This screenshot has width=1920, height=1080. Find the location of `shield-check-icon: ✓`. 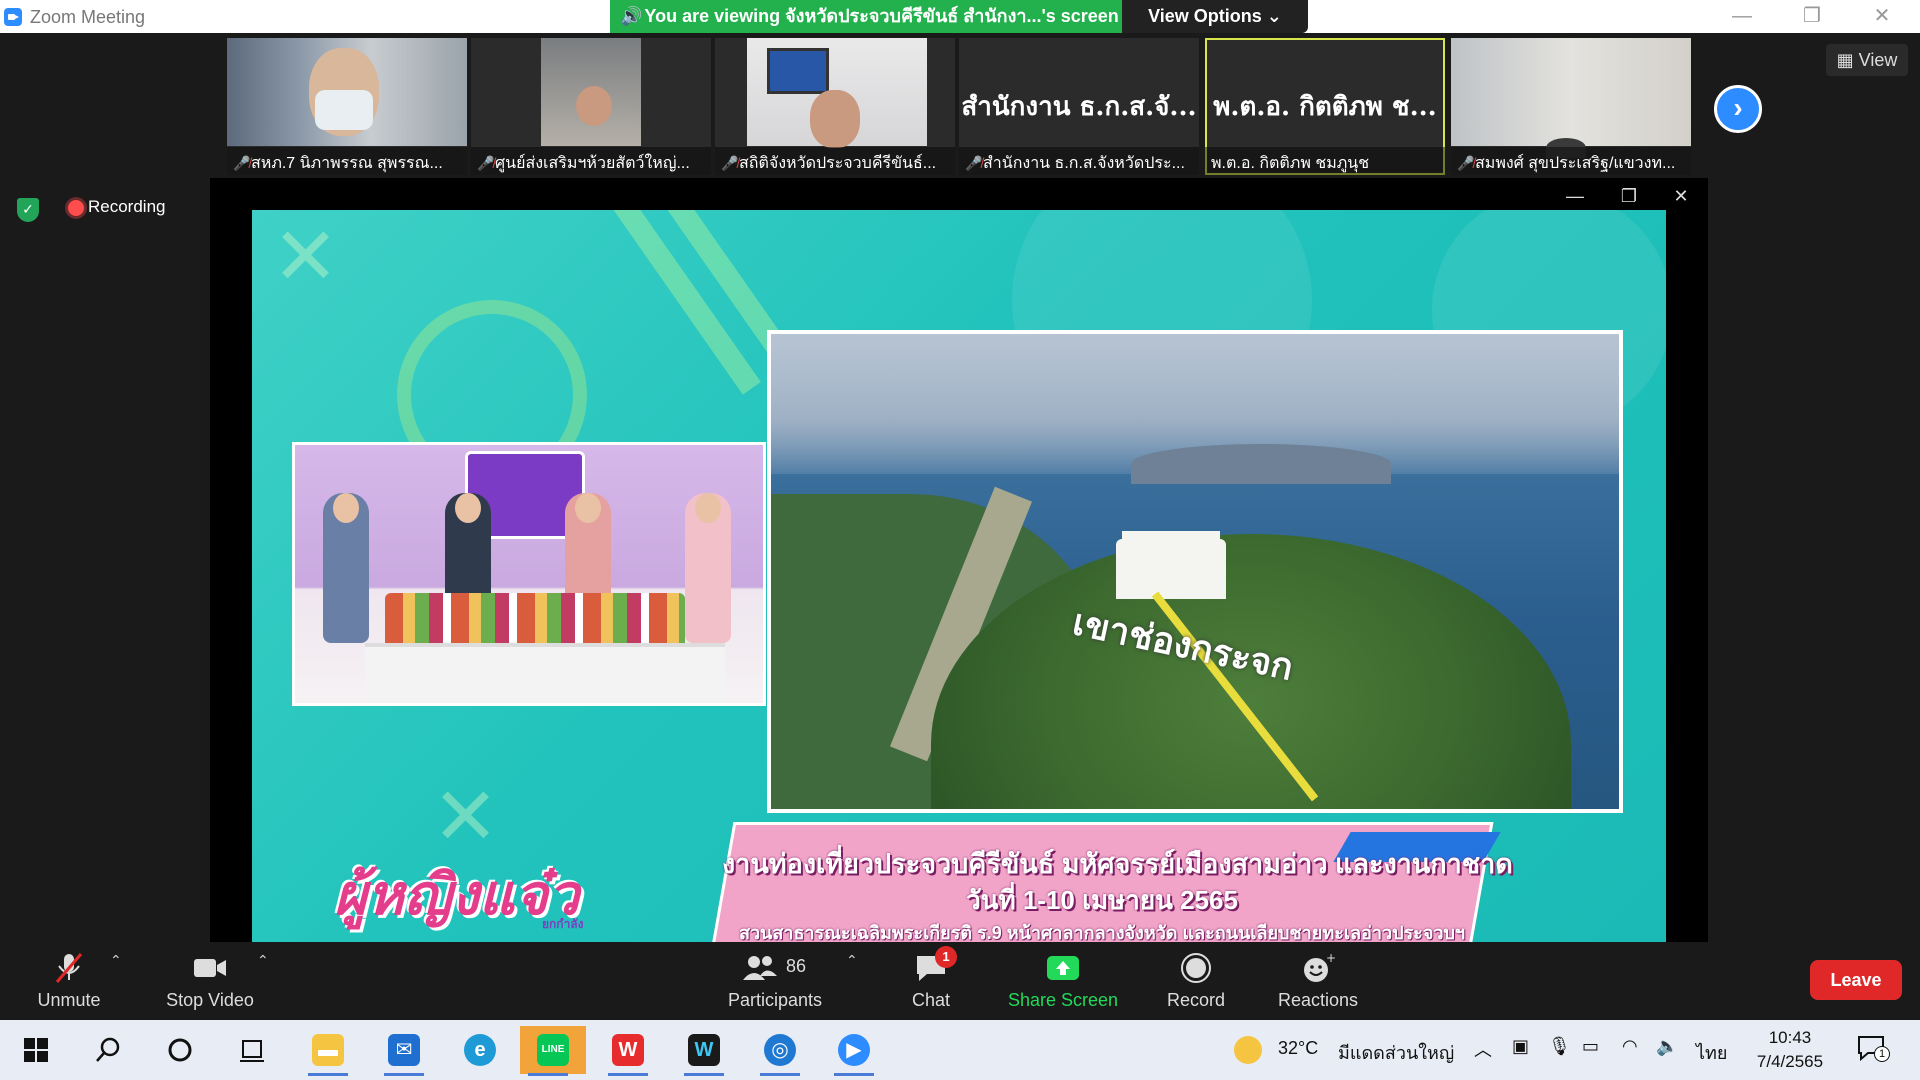

shield-check-icon: ✓ is located at coordinates (28, 210).